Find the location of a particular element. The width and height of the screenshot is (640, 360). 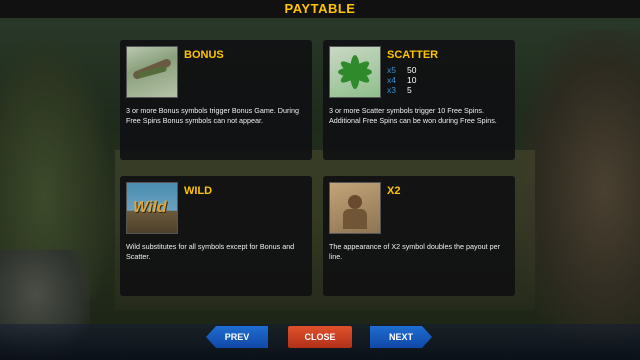

wild-sign-text: Wild is located at coordinates (150, 207).